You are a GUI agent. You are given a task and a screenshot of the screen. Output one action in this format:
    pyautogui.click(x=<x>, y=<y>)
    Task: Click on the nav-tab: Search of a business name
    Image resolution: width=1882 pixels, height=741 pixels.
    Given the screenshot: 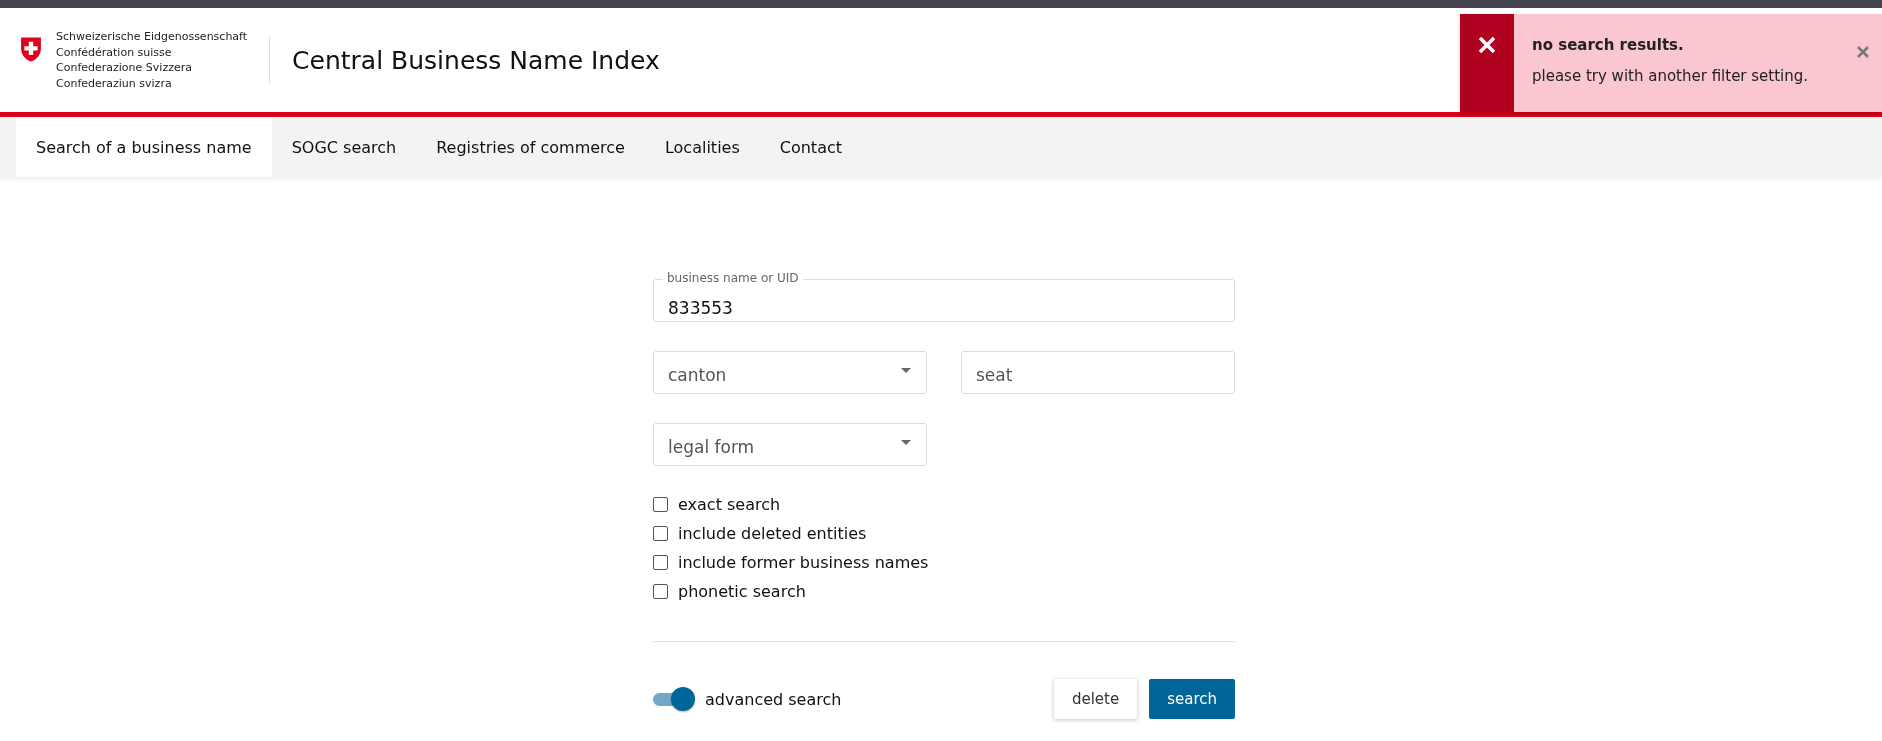 What is the action you would take?
    pyautogui.click(x=144, y=147)
    